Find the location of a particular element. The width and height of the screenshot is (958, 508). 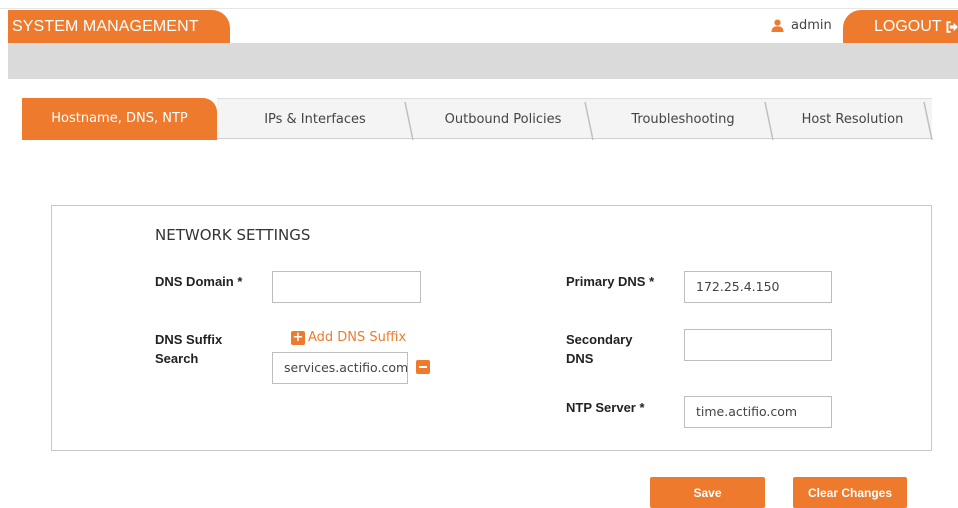

add-dns-suffix-link: + Add DNS Suffix is located at coordinates (348, 337).